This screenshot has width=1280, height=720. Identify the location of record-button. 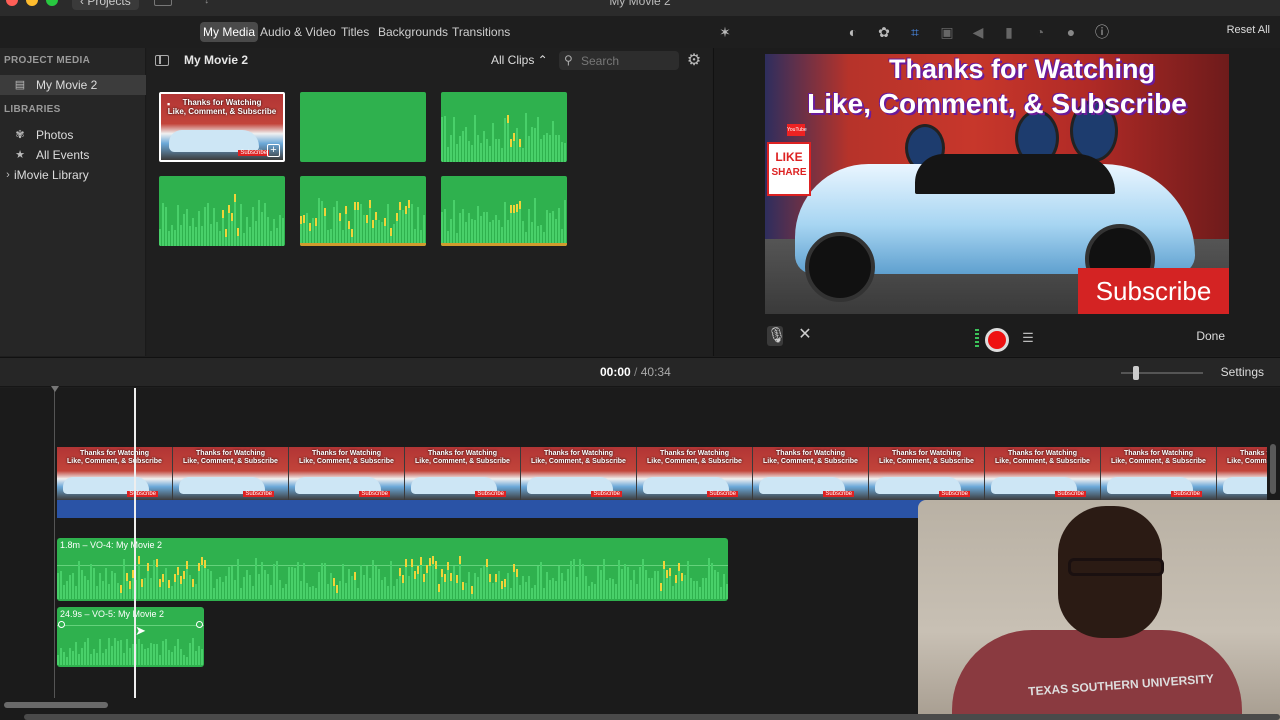
(997, 340).